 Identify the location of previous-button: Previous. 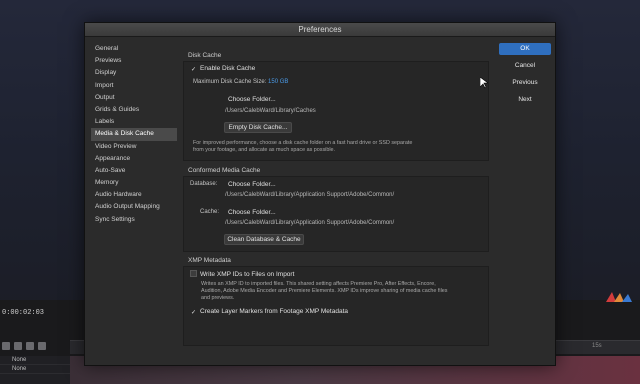
(525, 83).